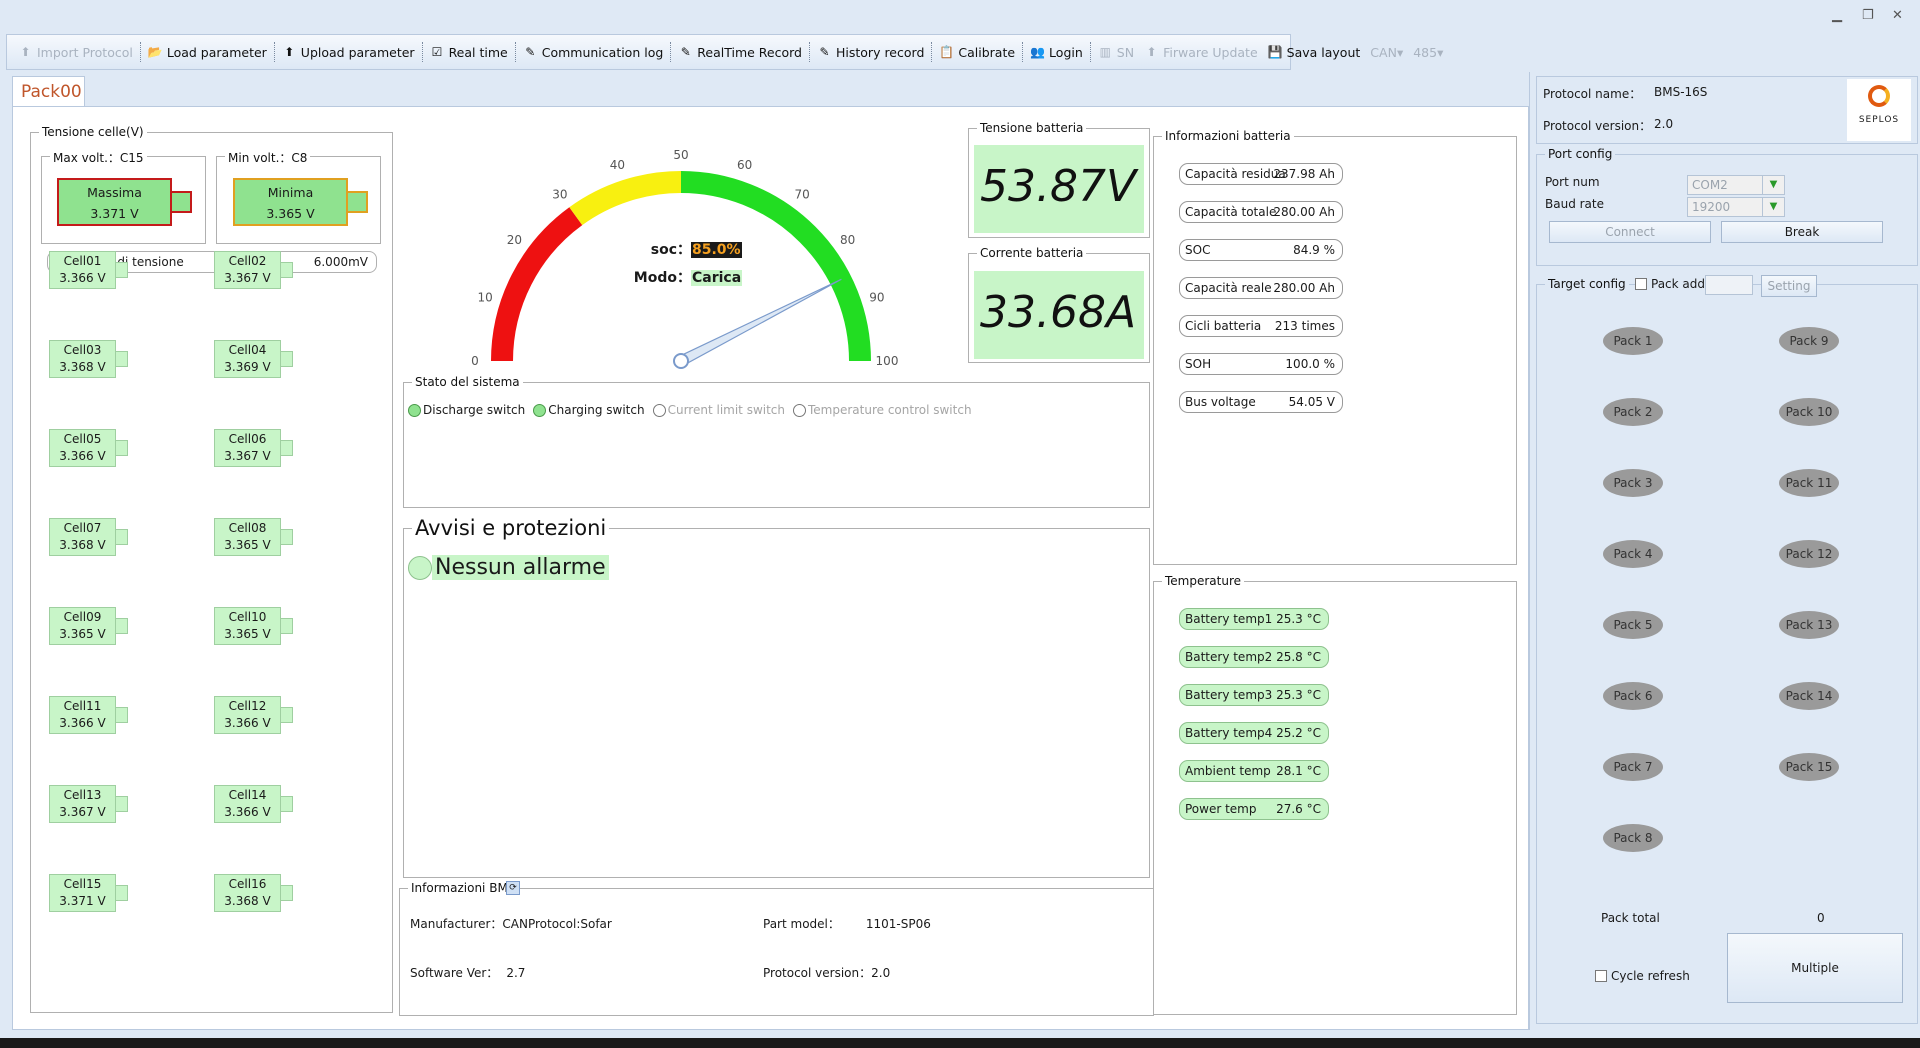 This screenshot has width=1920, height=1048. I want to click on tab-pack00: Pack00, so click(48, 91).